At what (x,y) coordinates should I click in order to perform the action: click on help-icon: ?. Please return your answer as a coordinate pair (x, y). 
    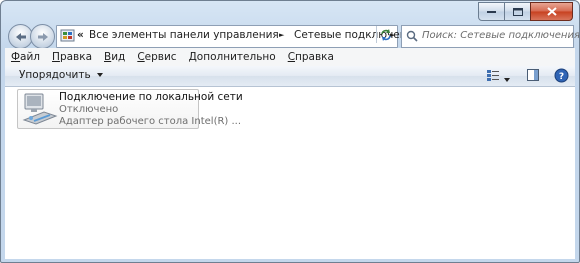
    Looking at the image, I should click on (561, 75).